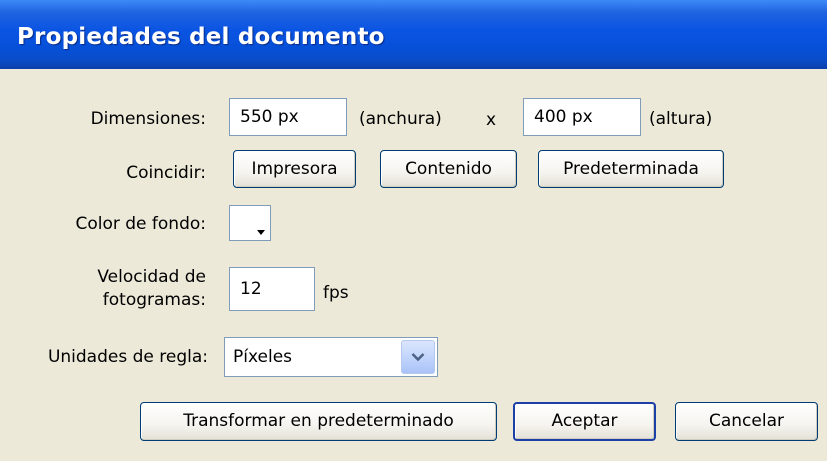  Describe the element at coordinates (681, 119) in the screenshot. I see `height-label: (altura)` at that location.